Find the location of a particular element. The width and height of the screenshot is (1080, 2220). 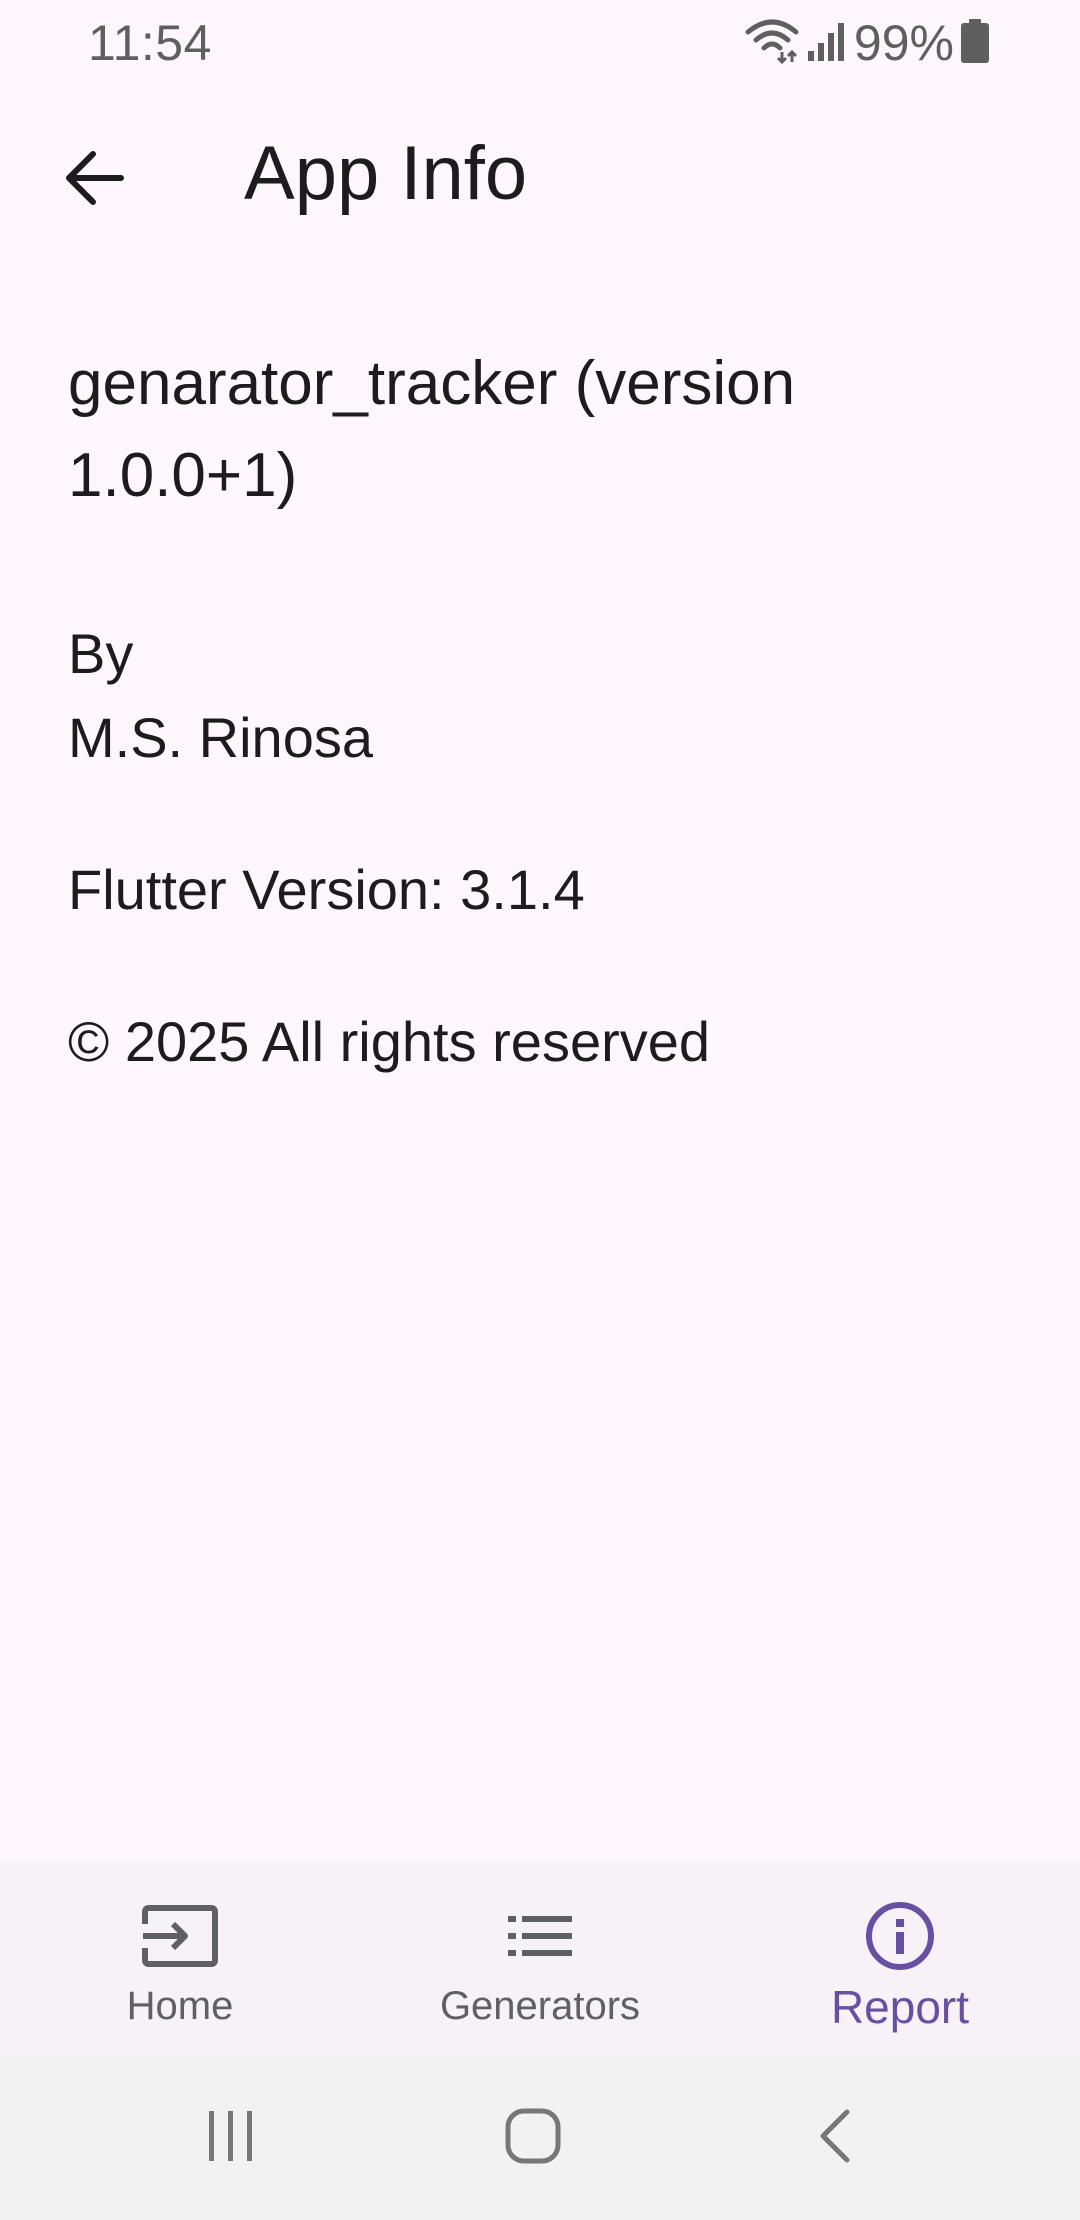

author-block: By M.S. Rinosa is located at coordinates (543, 696).